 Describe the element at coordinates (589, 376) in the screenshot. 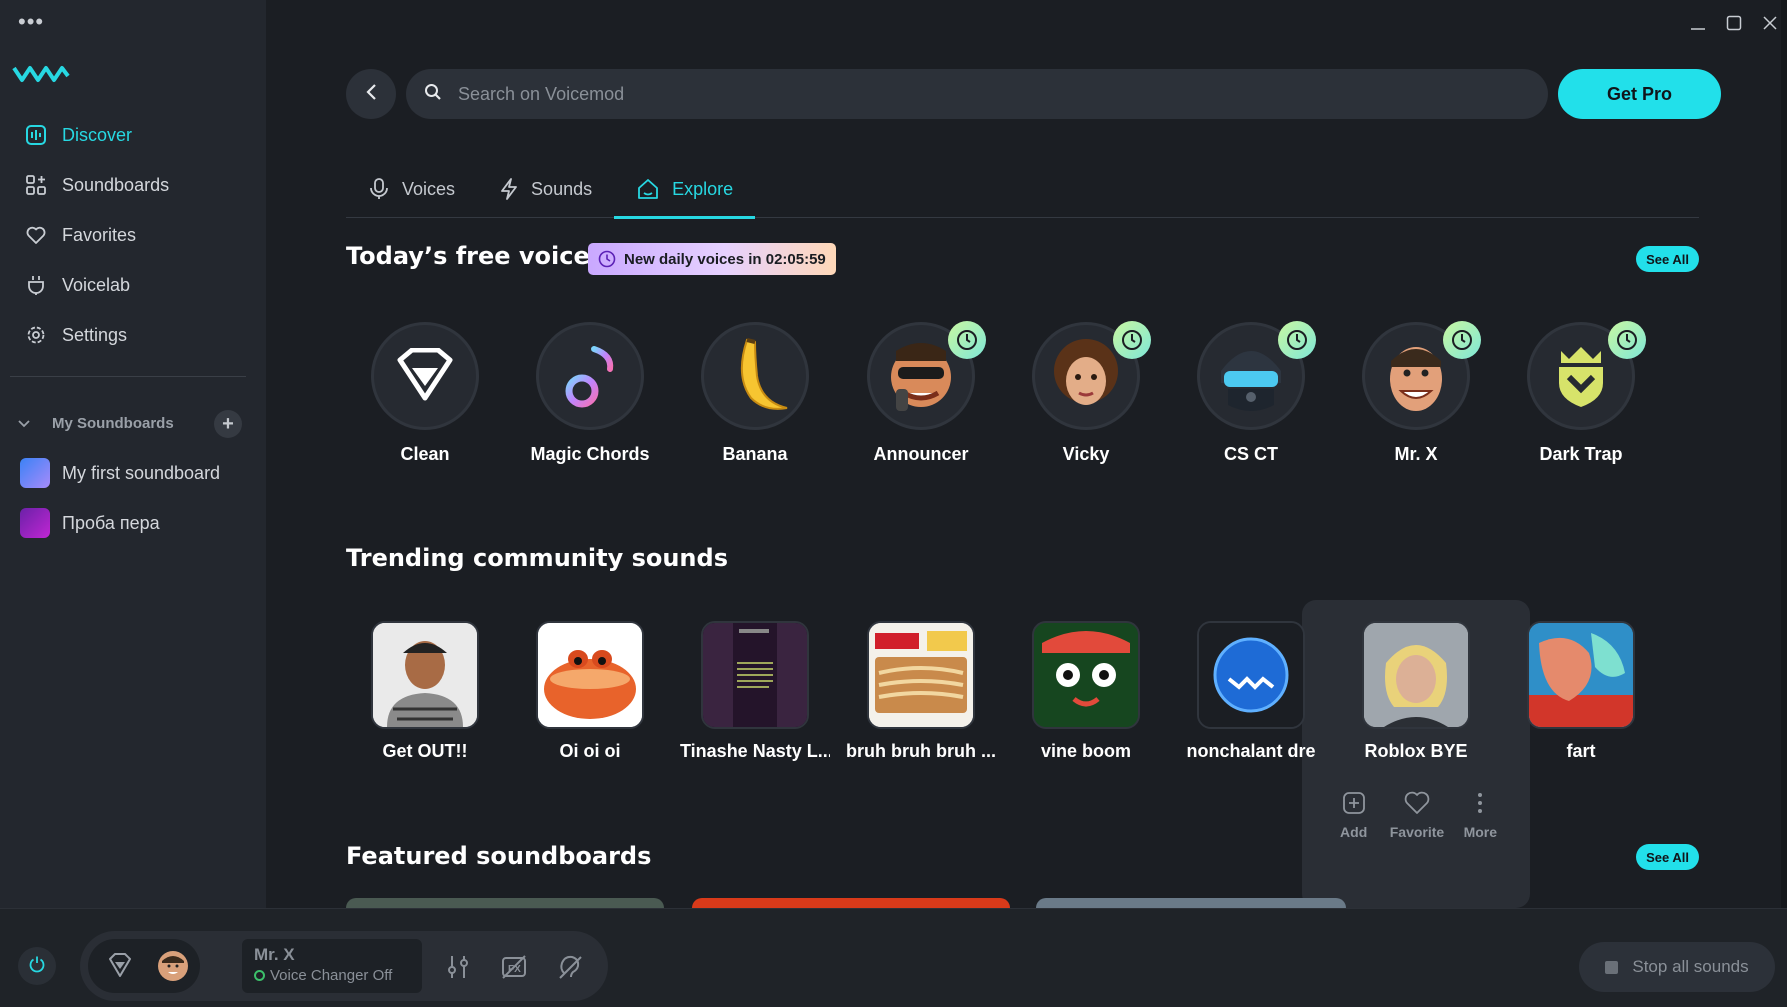

I see `music-note-icon` at that location.